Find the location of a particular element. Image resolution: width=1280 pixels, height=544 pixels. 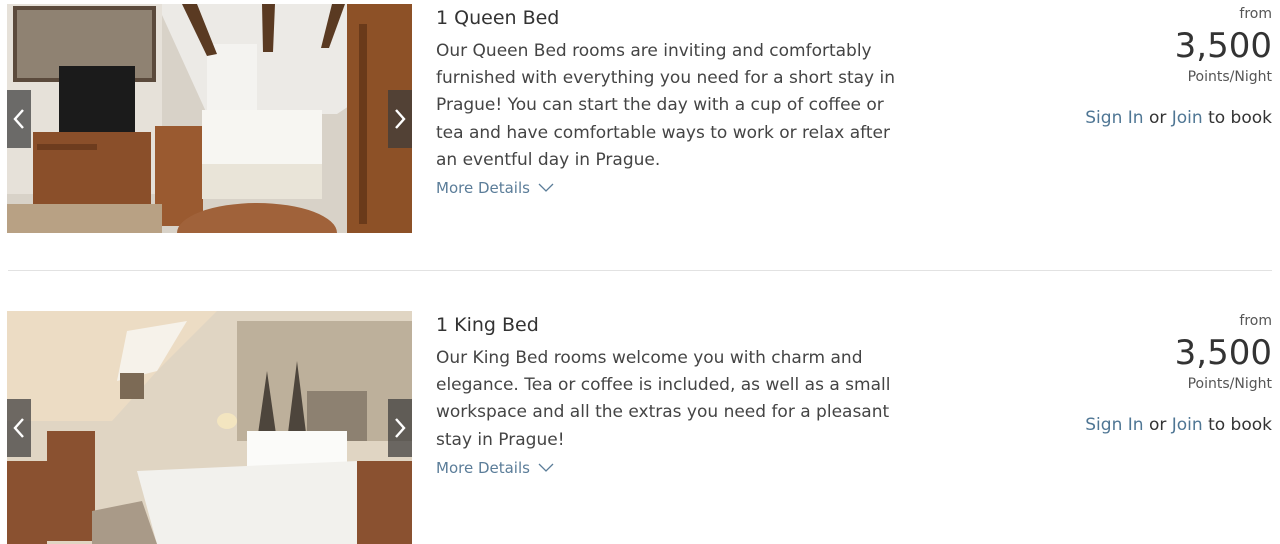

room-title: 1 Queen Bed is located at coordinates (498, 18).